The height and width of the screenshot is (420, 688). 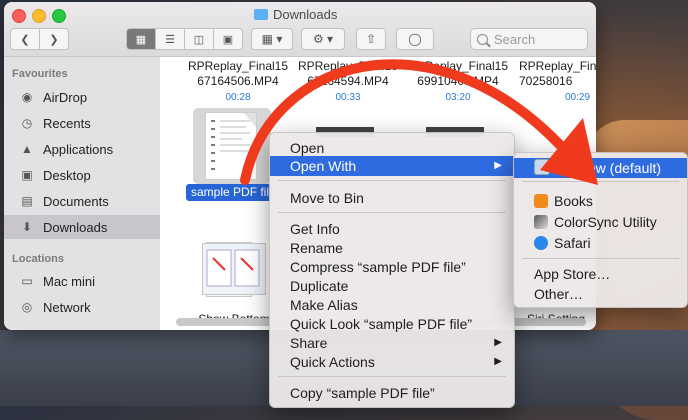 What do you see at coordinates (392, 229) in the screenshot?
I see `menu-item-get-info: Get Info` at bounding box center [392, 229].